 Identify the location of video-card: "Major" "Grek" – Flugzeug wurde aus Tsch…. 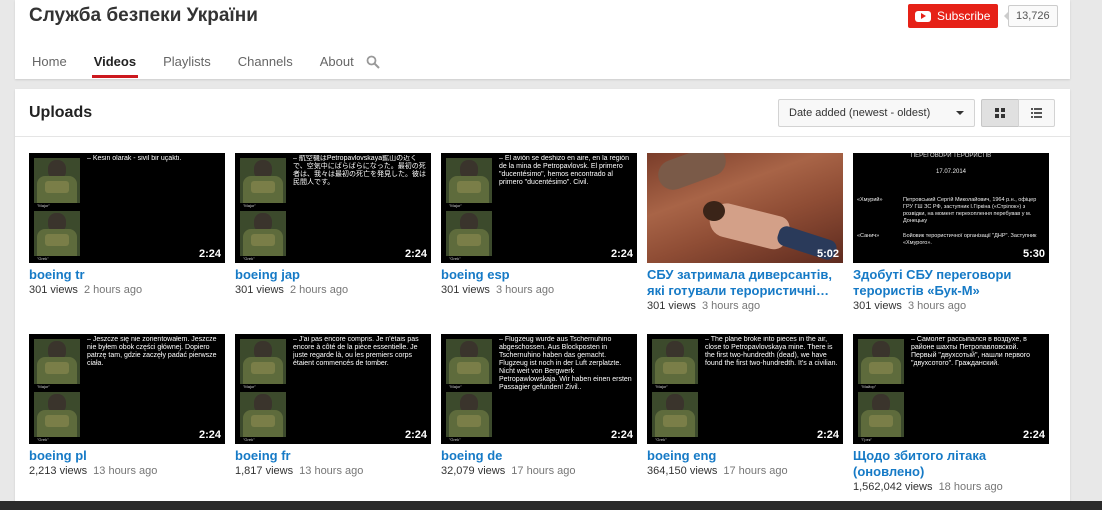
(539, 405).